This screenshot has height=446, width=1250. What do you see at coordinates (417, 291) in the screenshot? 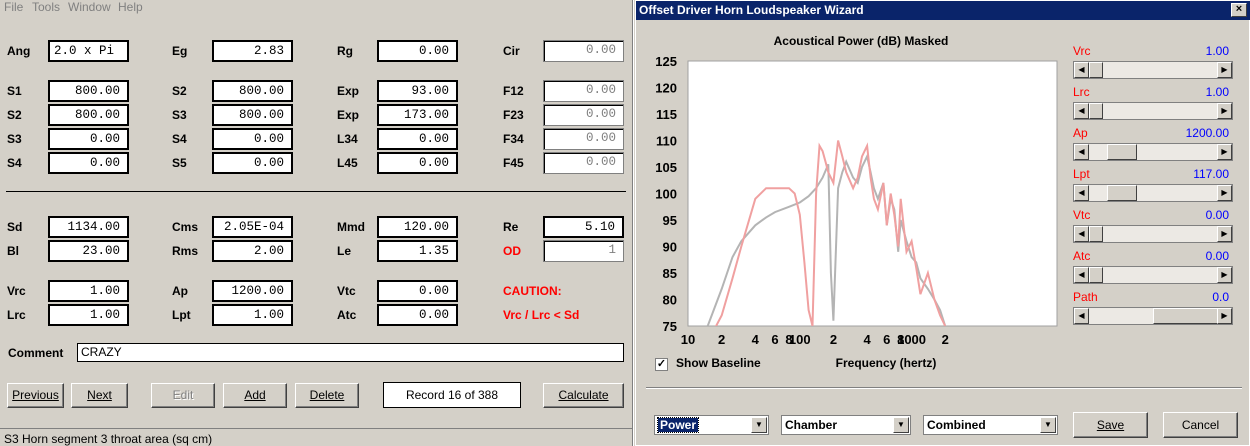
I see `param-field-7-3: 0.00` at bounding box center [417, 291].